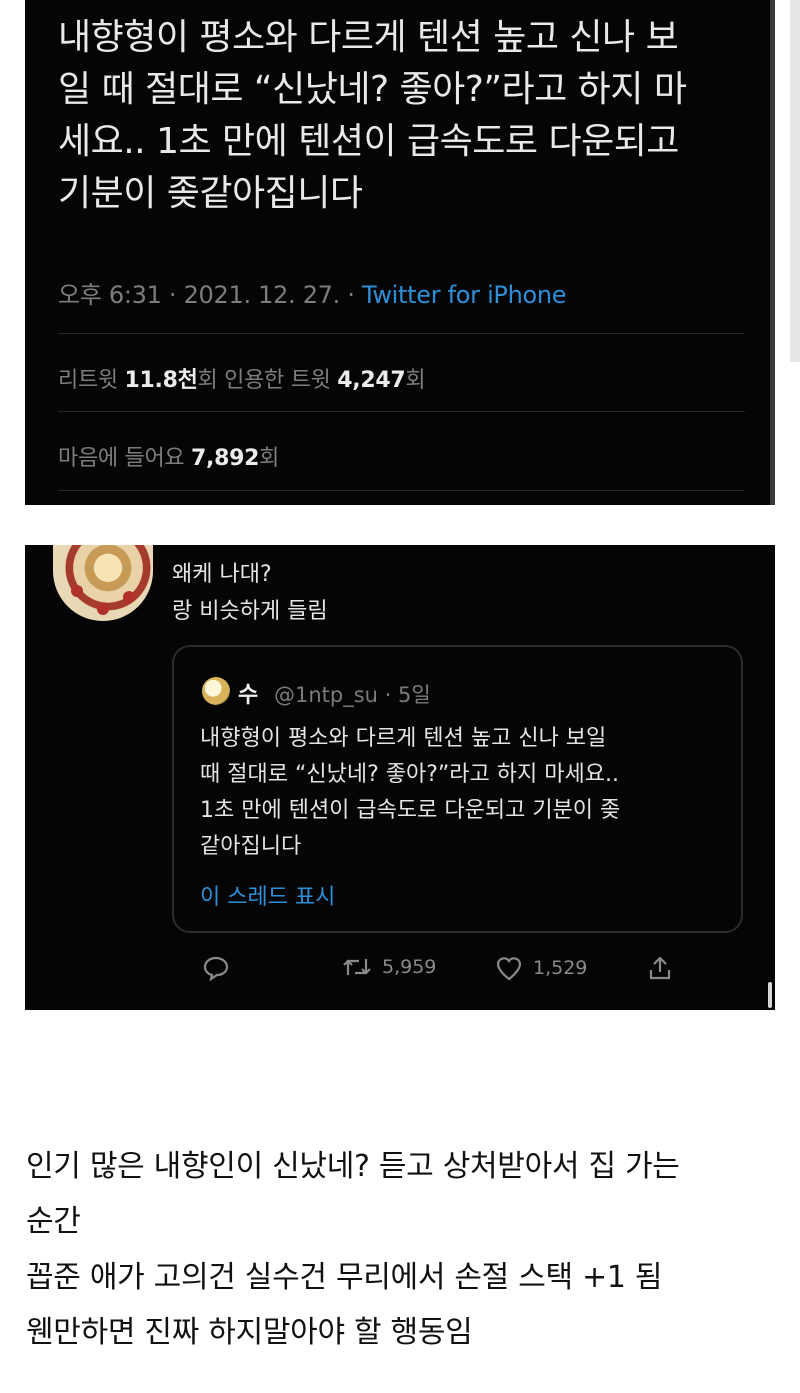 Image resolution: width=800 pixels, height=1393 pixels. Describe the element at coordinates (53, 1221) in the screenshot. I see `caption-line: 순간` at that location.